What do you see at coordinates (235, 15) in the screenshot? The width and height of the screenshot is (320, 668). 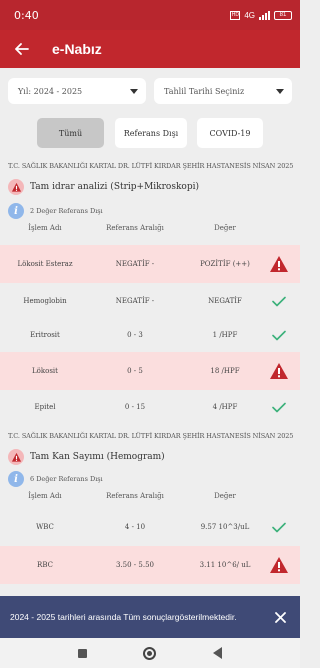 I see `hd-icon: HD` at bounding box center [235, 15].